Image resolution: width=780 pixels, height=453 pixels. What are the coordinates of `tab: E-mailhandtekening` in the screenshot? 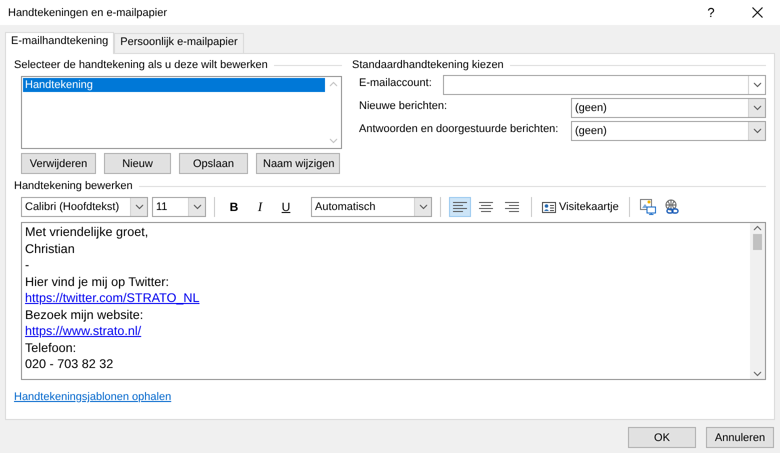 It's located at (59, 43).